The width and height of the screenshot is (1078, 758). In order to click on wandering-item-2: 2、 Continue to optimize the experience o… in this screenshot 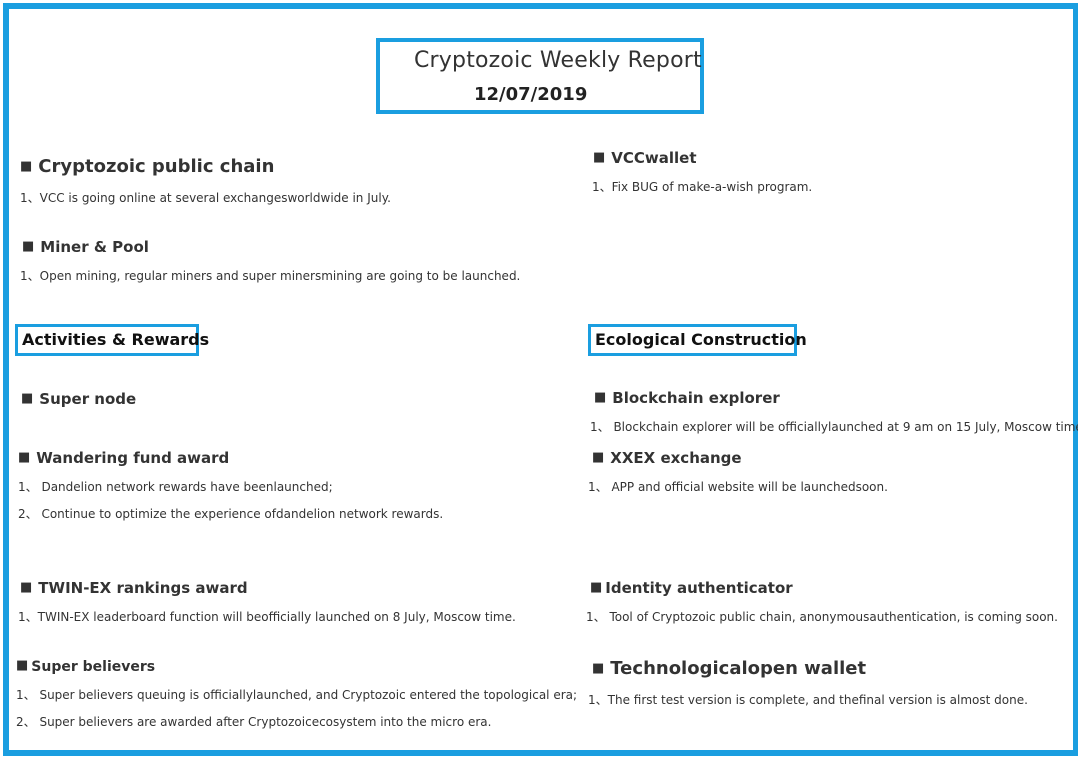, I will do `click(231, 514)`.